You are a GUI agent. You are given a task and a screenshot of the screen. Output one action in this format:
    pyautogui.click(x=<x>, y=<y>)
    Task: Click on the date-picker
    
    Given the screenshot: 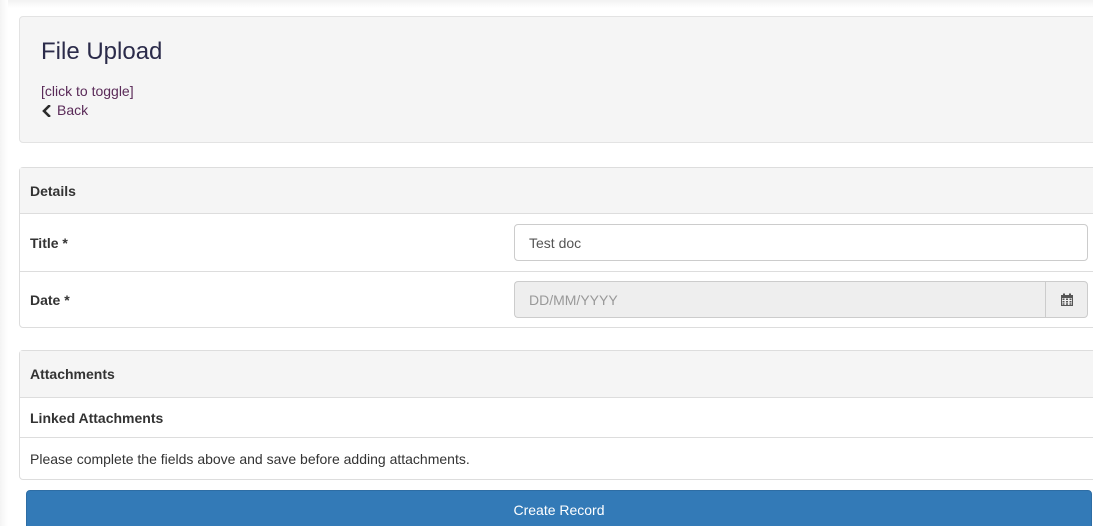 What is the action you would take?
    pyautogui.click(x=801, y=299)
    